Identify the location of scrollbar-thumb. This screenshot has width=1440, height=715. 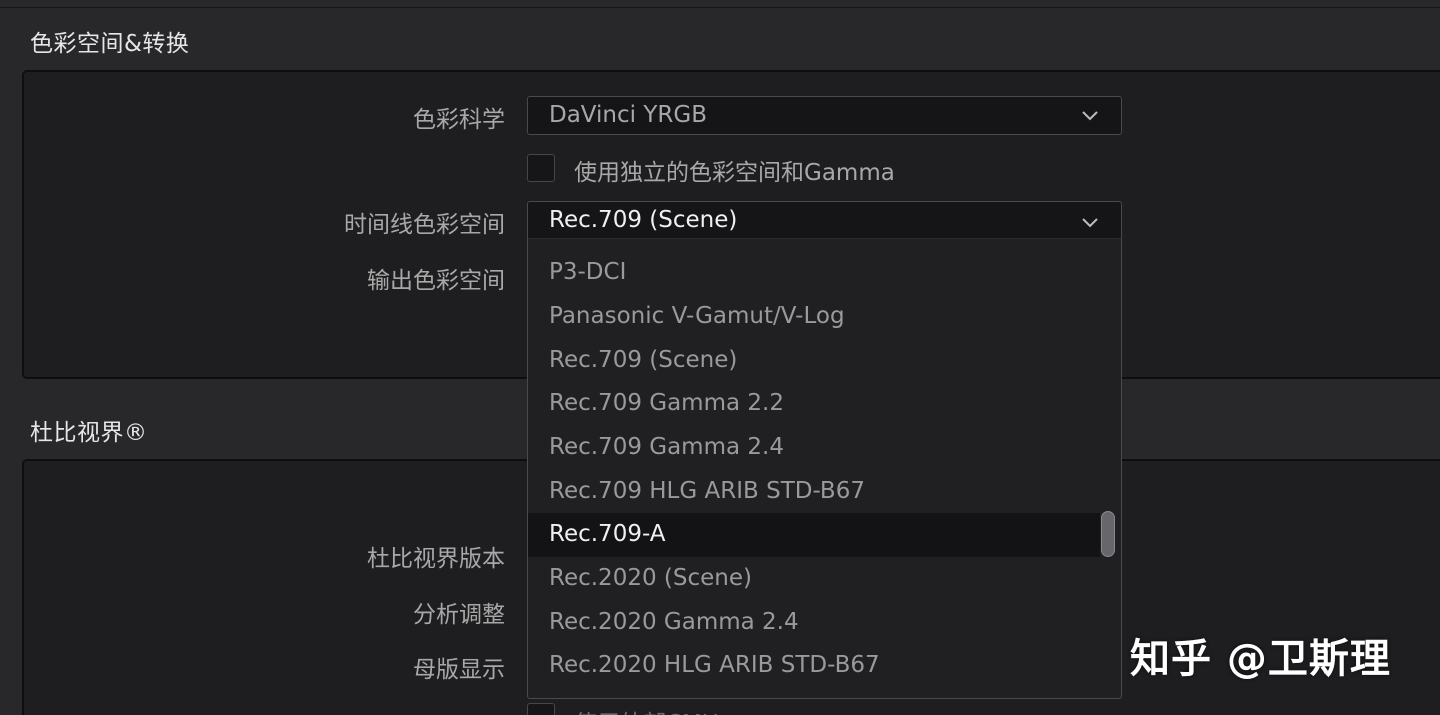
(1108, 534).